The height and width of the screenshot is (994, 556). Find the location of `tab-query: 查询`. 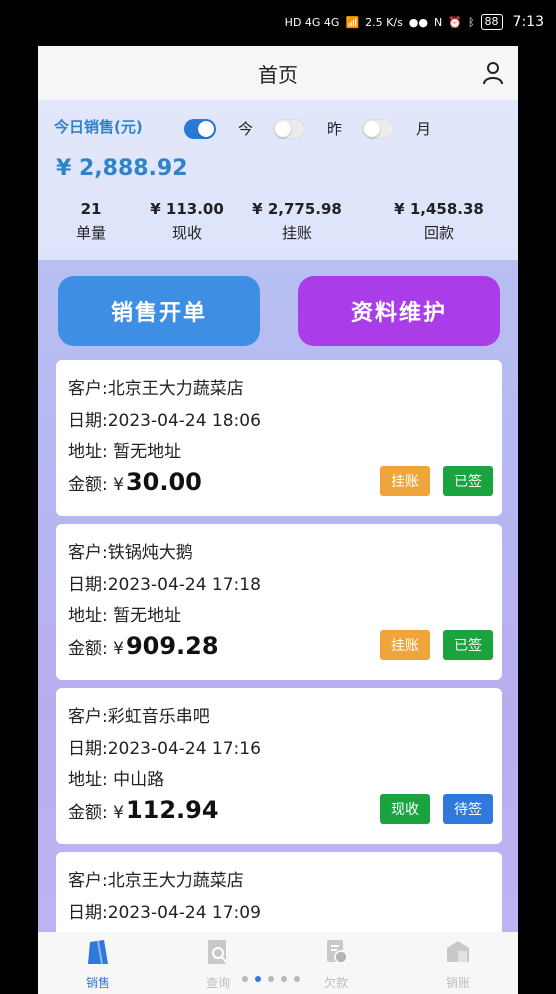

tab-query: 查询 is located at coordinates (218, 964).